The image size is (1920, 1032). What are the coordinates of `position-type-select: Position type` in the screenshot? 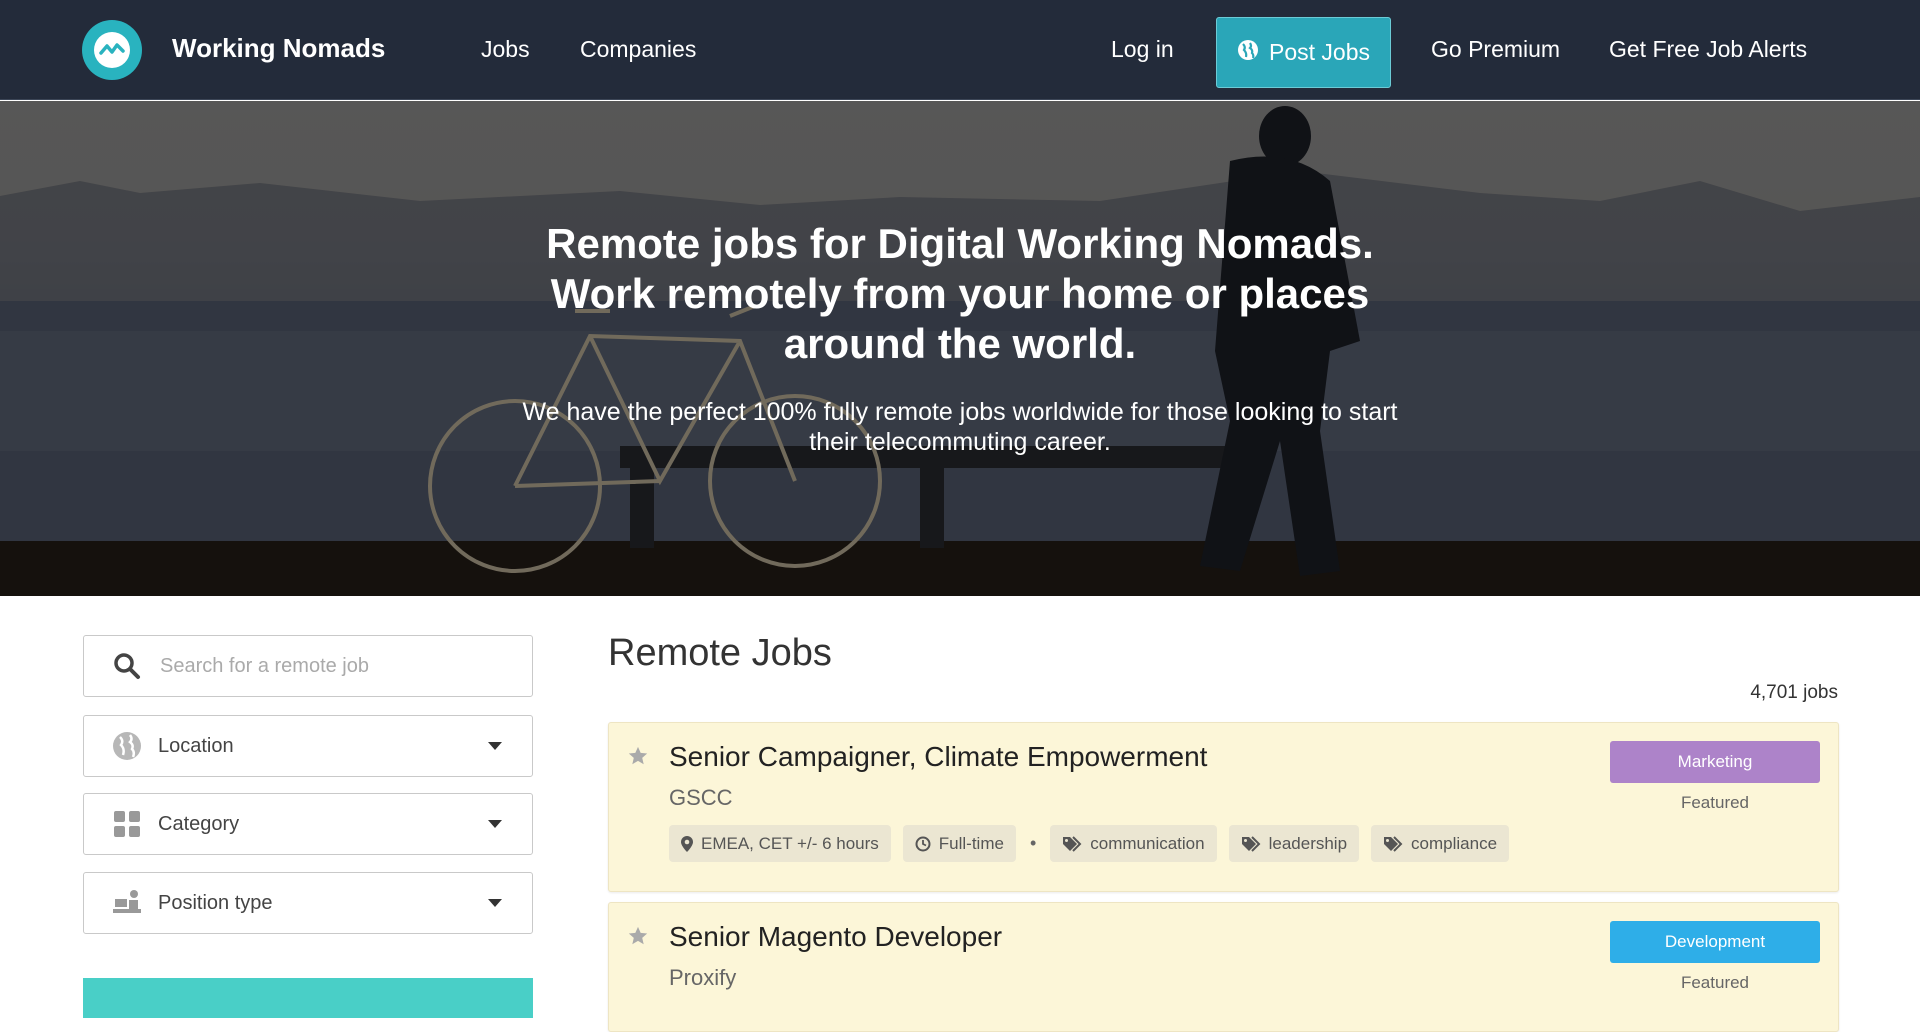 It's located at (308, 903).